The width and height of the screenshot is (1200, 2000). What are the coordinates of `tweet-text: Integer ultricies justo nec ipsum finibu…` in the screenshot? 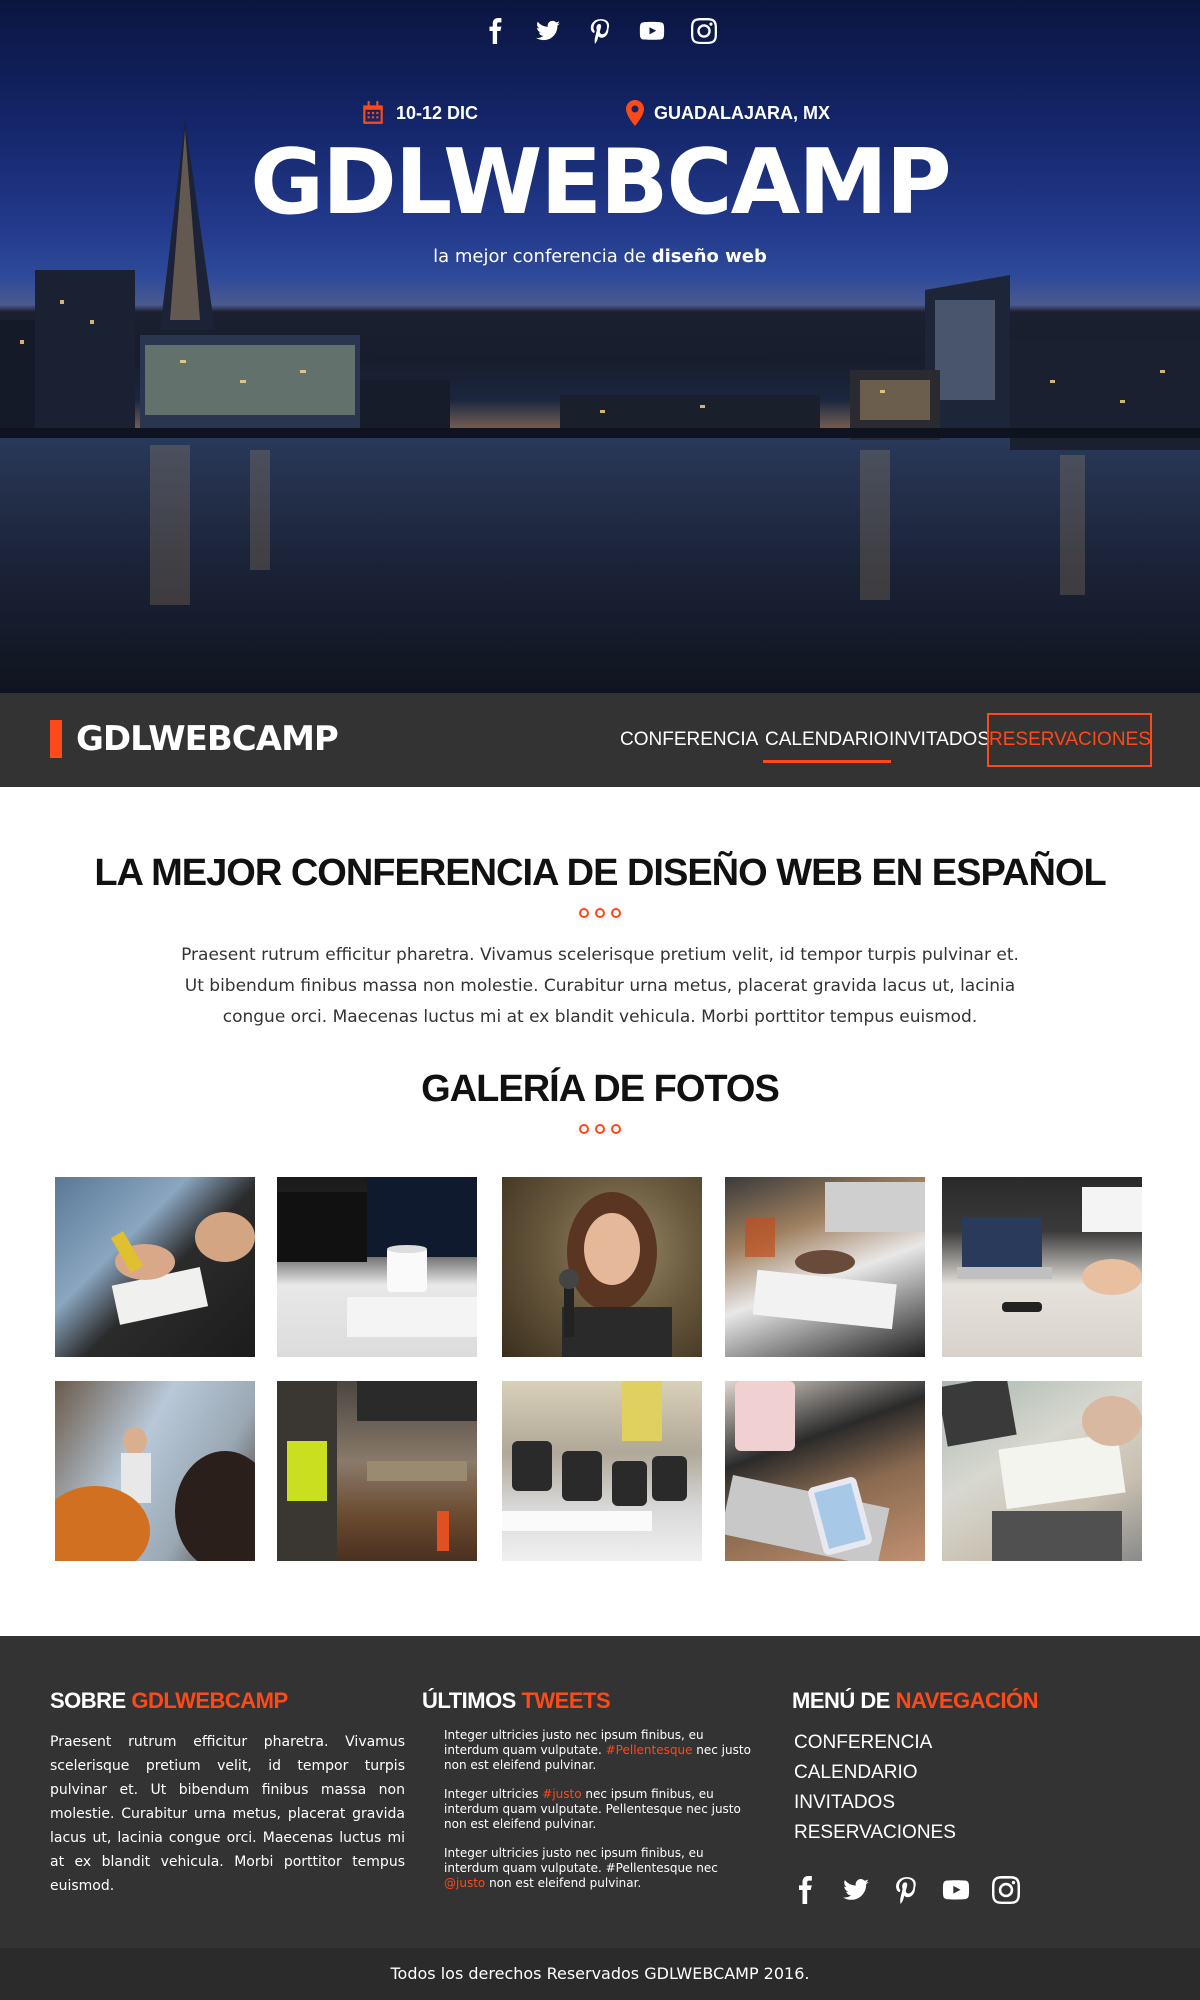 It's located at (581, 1860).